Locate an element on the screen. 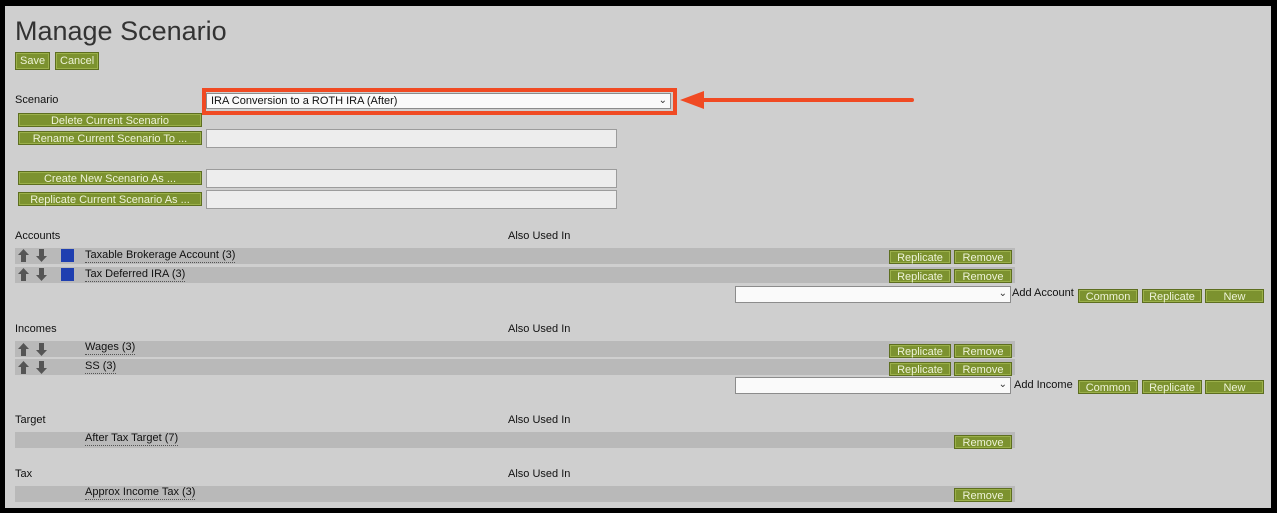 The height and width of the screenshot is (513, 1277). add-account-select: ⌄ is located at coordinates (873, 294).